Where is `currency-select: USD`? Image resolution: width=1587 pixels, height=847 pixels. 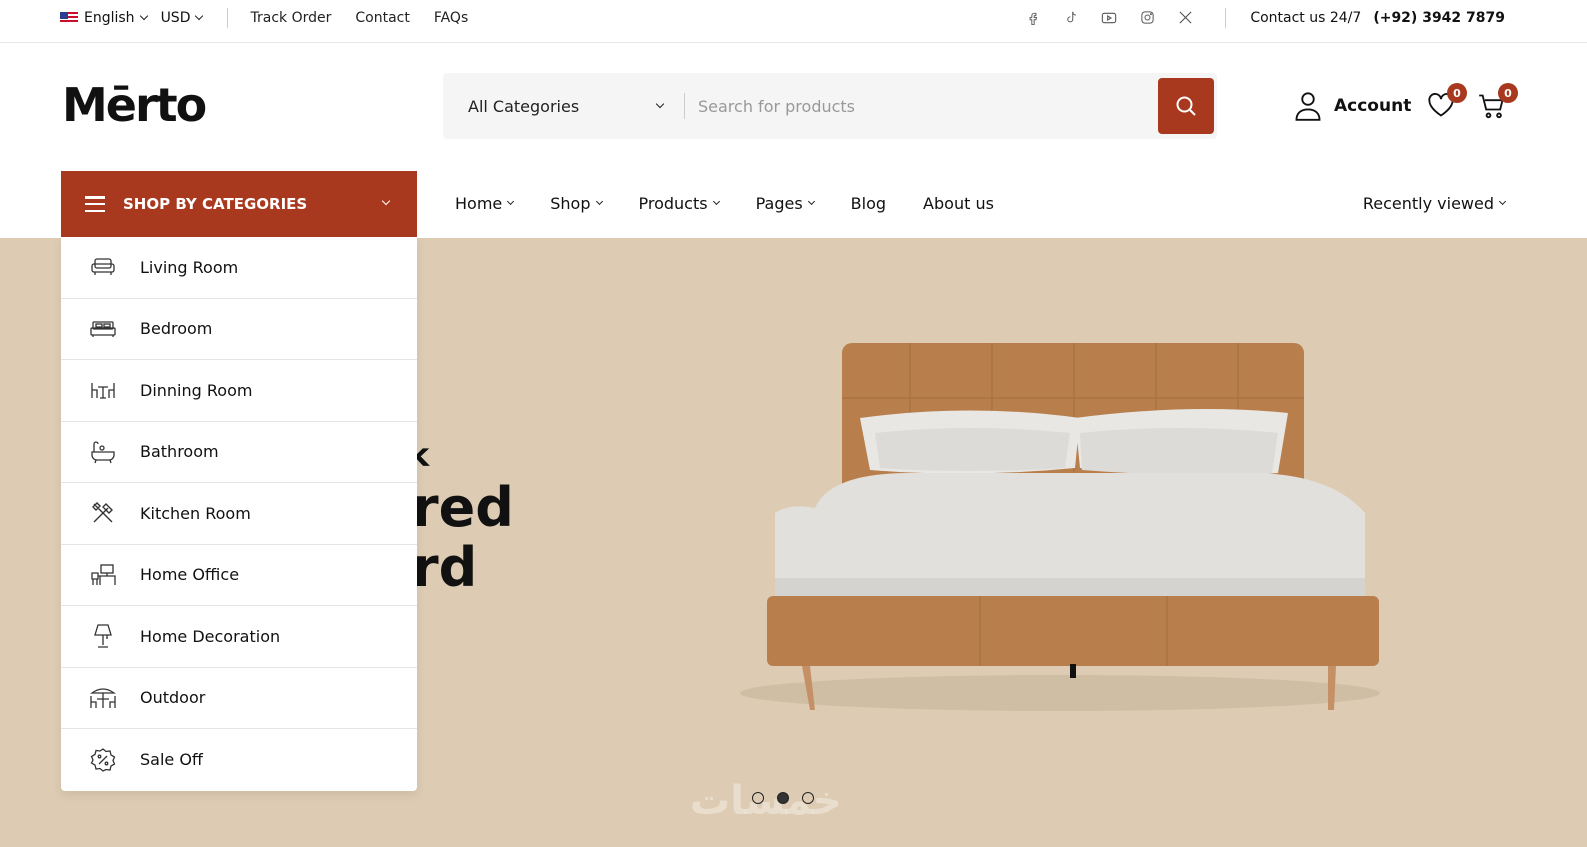
currency-select: USD is located at coordinates (182, 18).